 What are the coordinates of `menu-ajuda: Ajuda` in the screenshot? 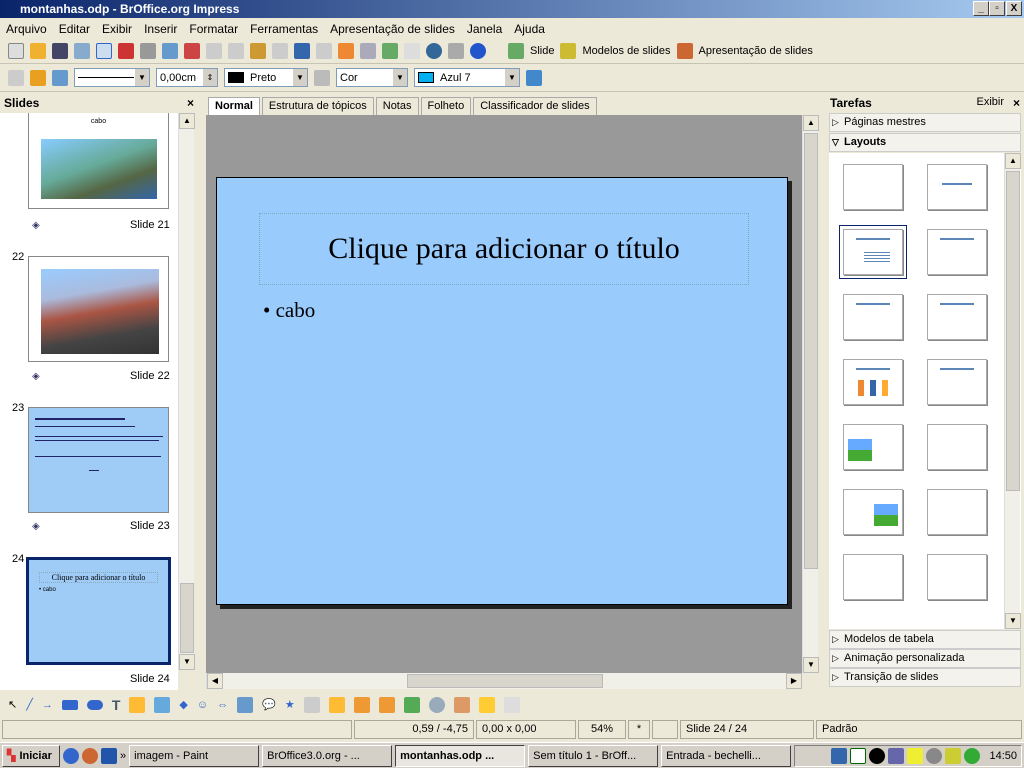 It's located at (529, 29).